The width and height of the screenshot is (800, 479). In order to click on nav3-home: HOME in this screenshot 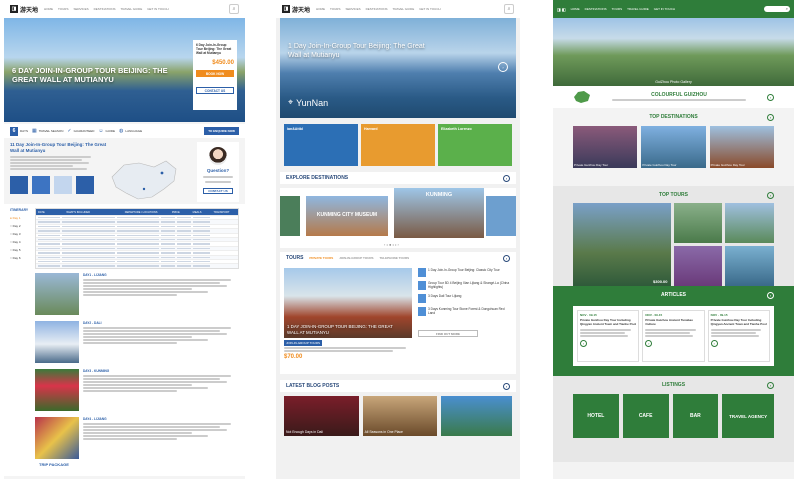, I will do `click(575, 9)`.